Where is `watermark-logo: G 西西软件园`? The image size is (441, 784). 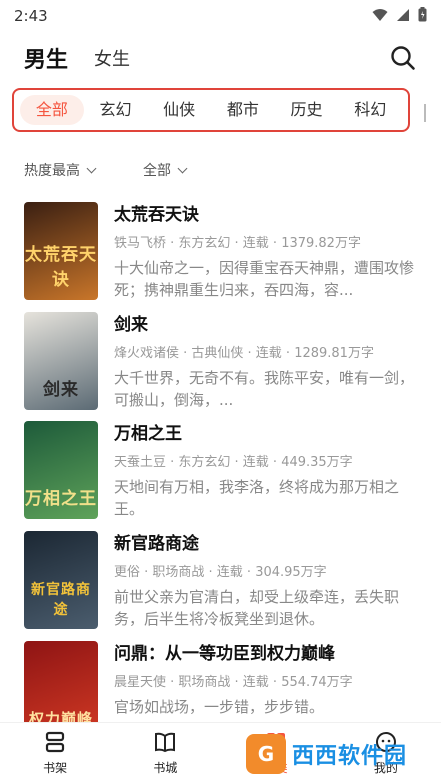 watermark-logo: G 西西软件园 is located at coordinates (341, 754).